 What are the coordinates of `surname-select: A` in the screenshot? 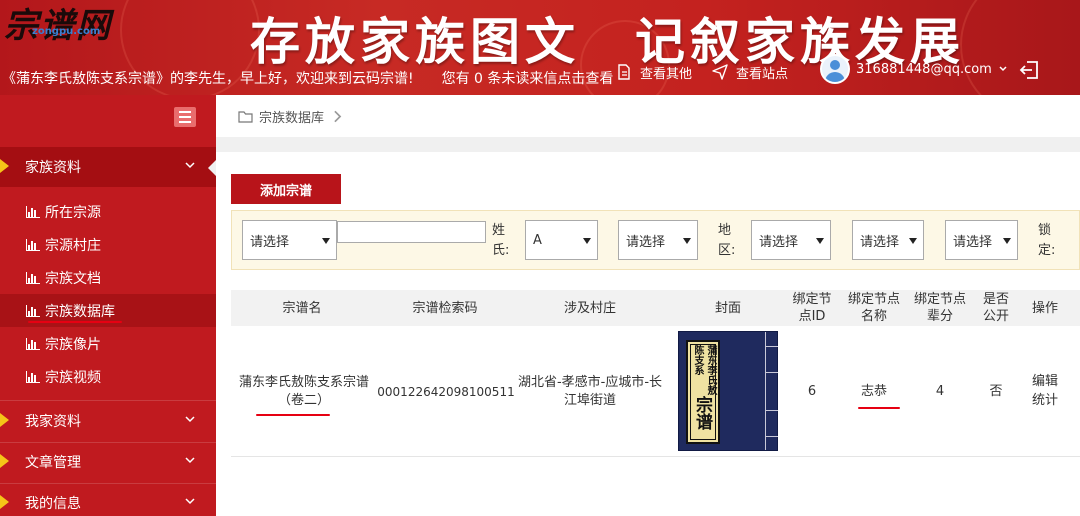 It's located at (561, 240).